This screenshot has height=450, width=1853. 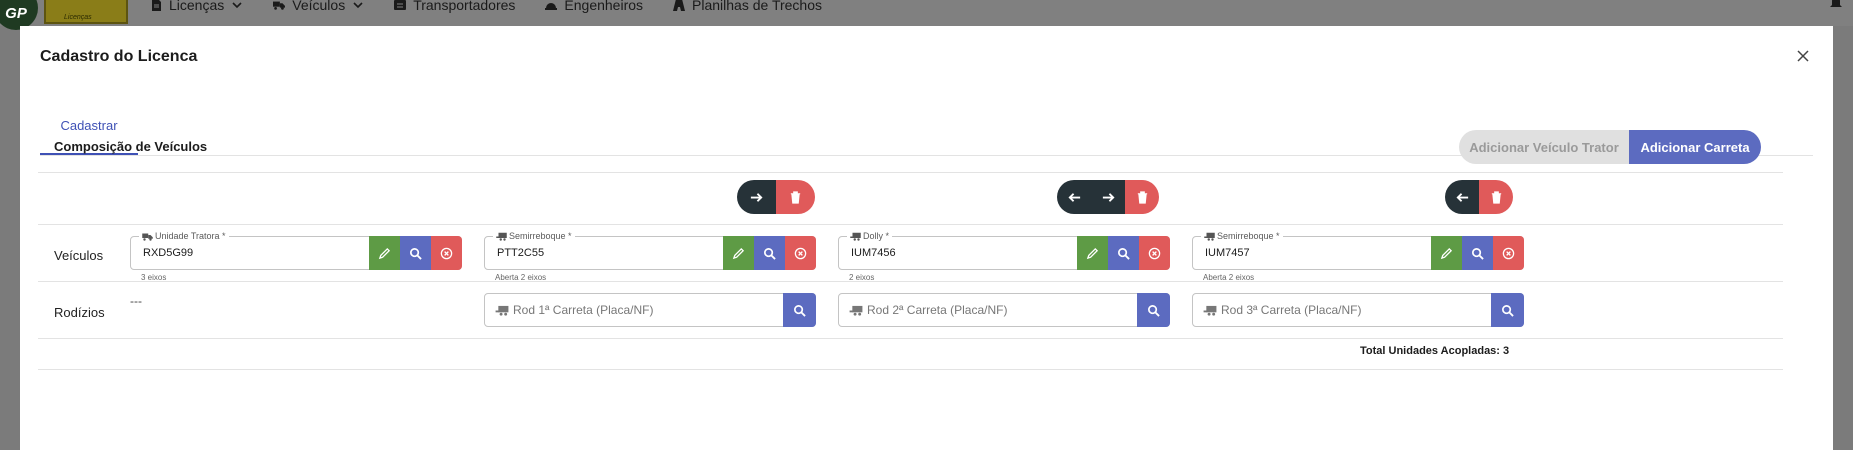 I want to click on vehicle-plate: IUM7457, so click(x=1227, y=253).